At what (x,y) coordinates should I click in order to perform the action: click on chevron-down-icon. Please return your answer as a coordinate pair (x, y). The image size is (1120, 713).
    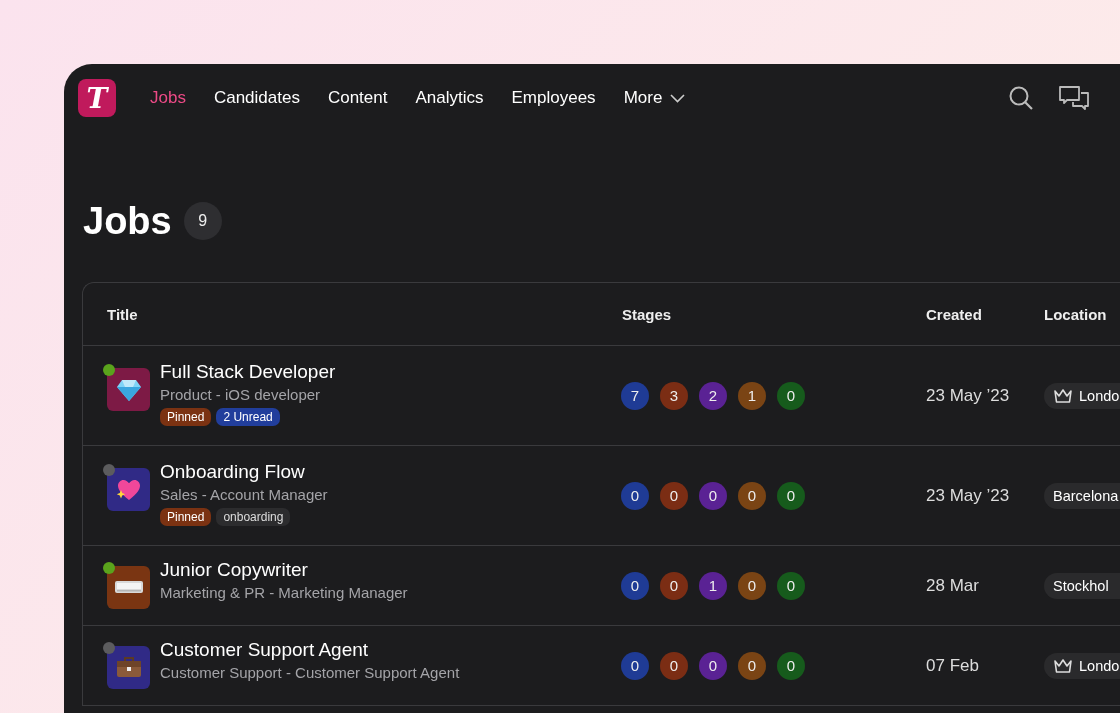
    Looking at the image, I should click on (678, 98).